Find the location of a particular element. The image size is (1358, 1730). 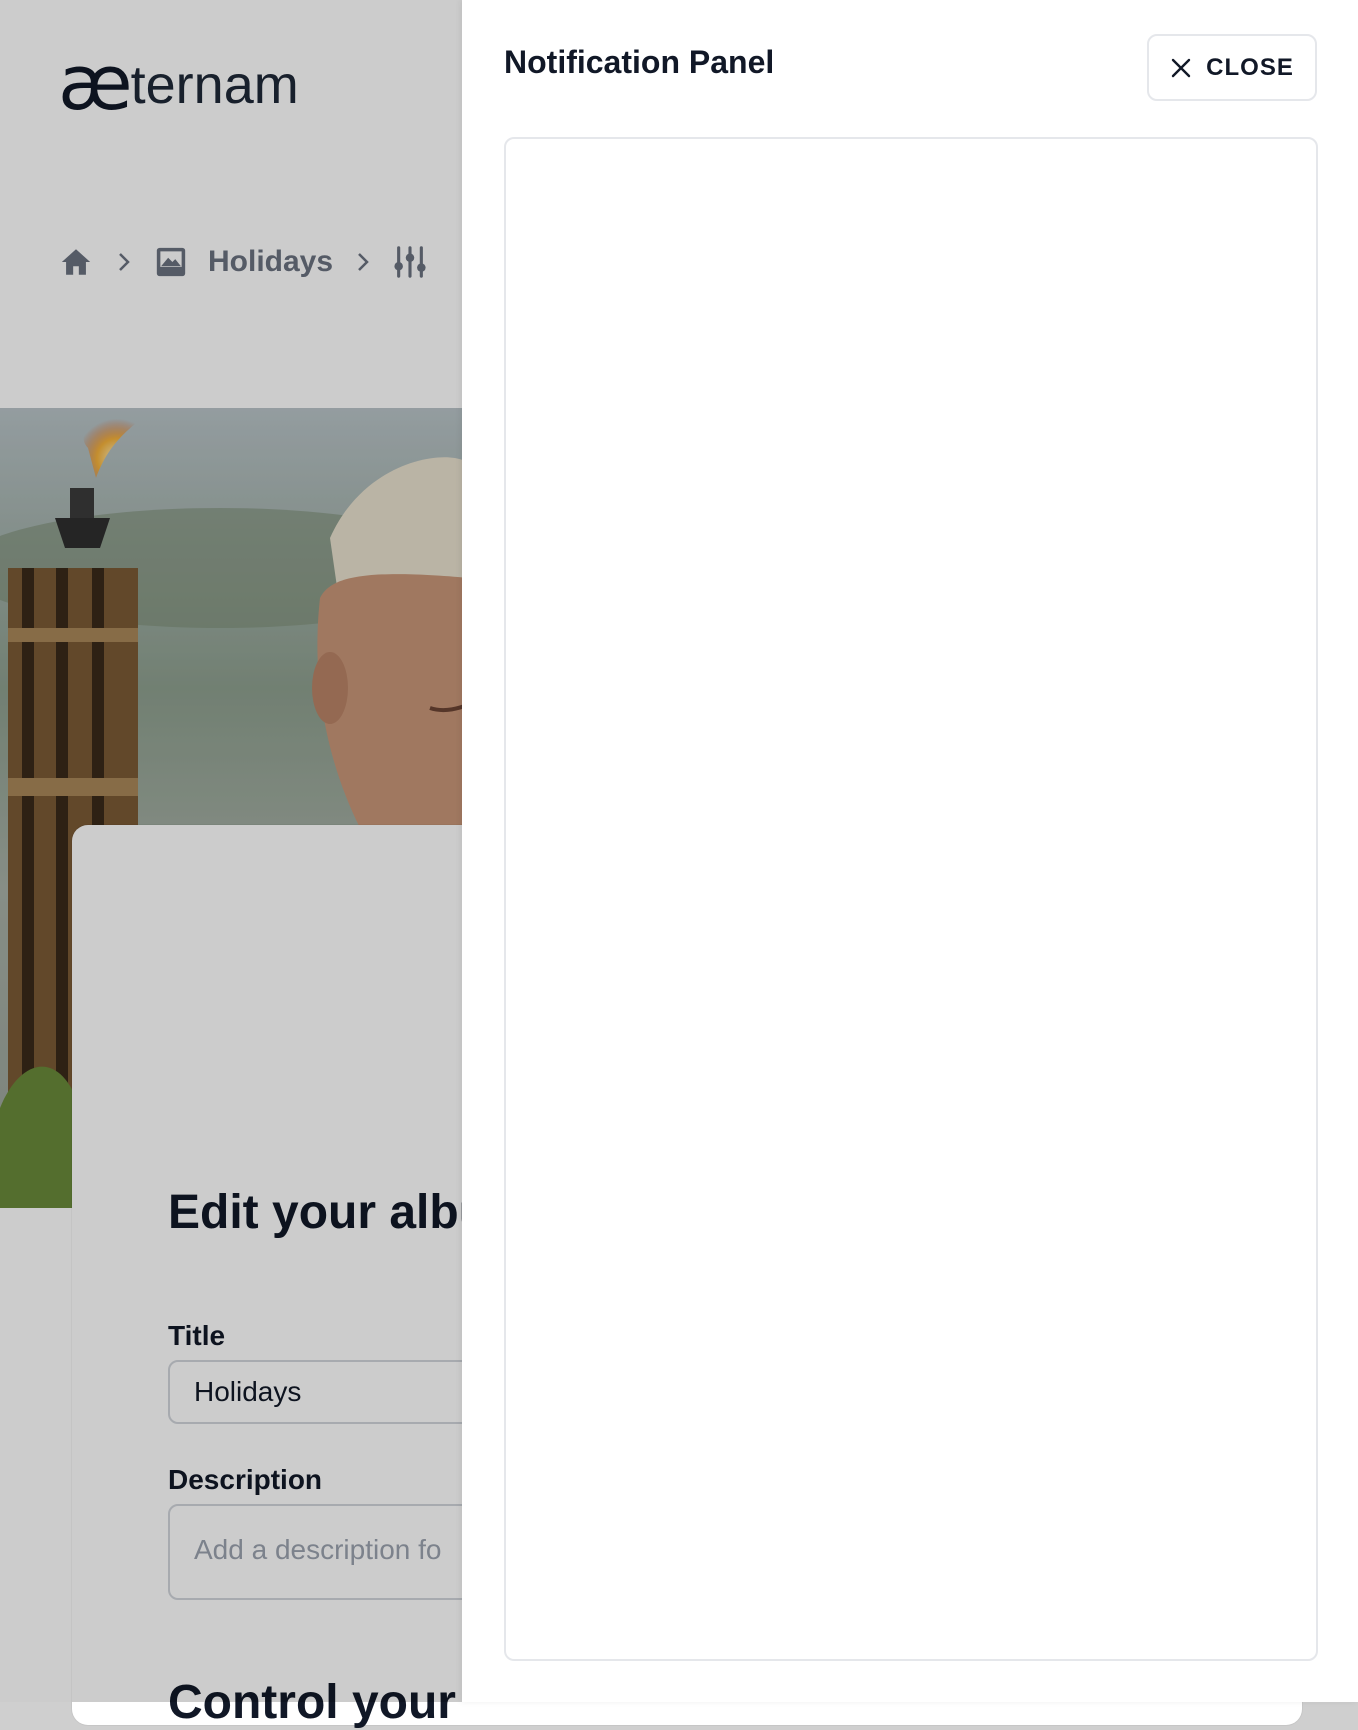

notification-panel-title: Notification Panel is located at coordinates (639, 62).